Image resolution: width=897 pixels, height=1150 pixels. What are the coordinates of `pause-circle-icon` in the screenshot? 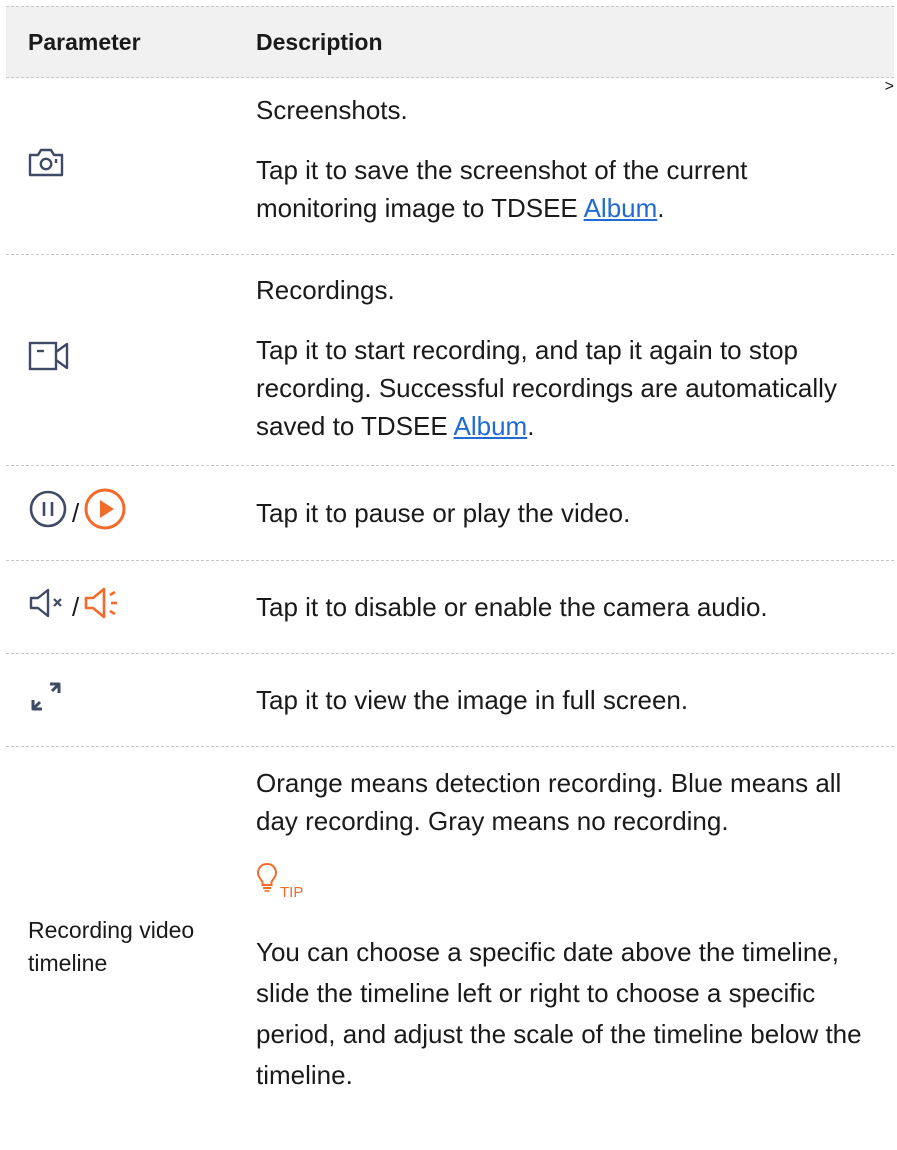 It's located at (48, 513).